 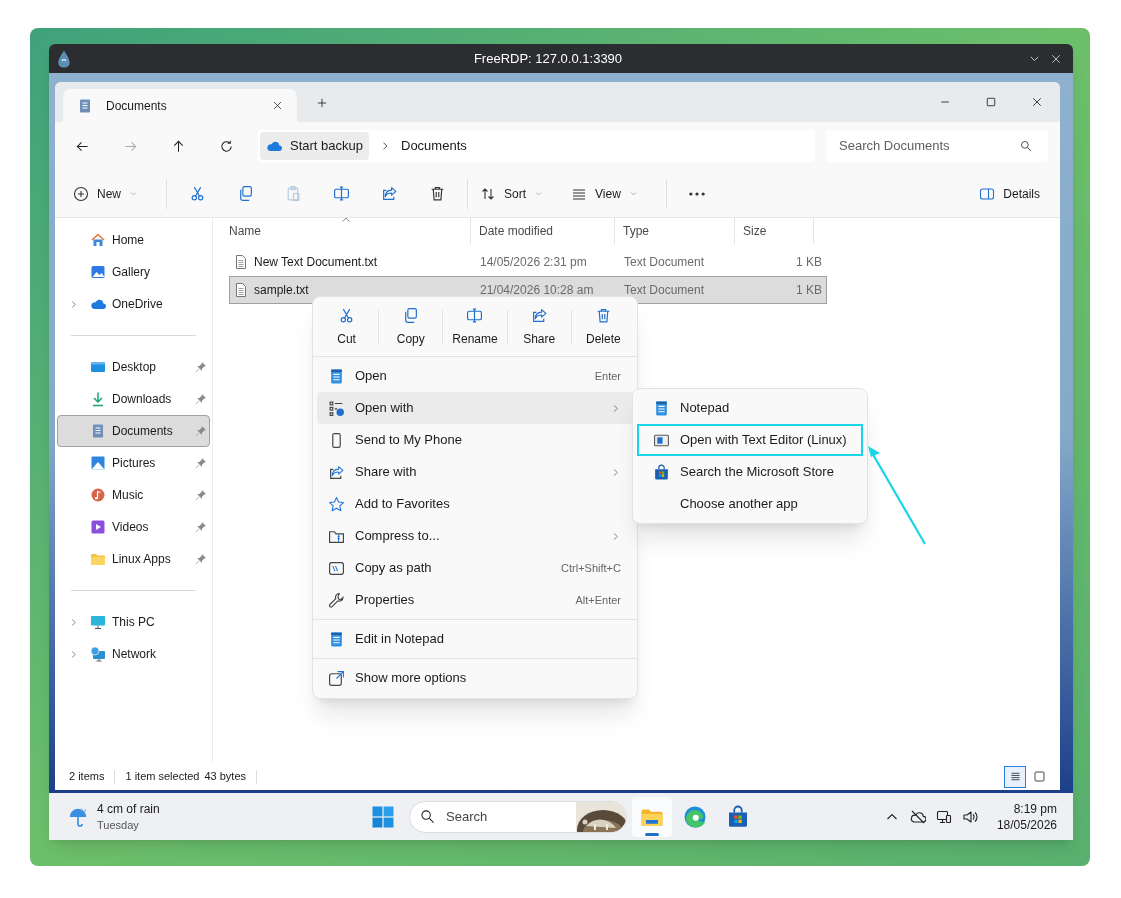 I want to click on submenu-item: Choose another app, so click(x=750, y=504).